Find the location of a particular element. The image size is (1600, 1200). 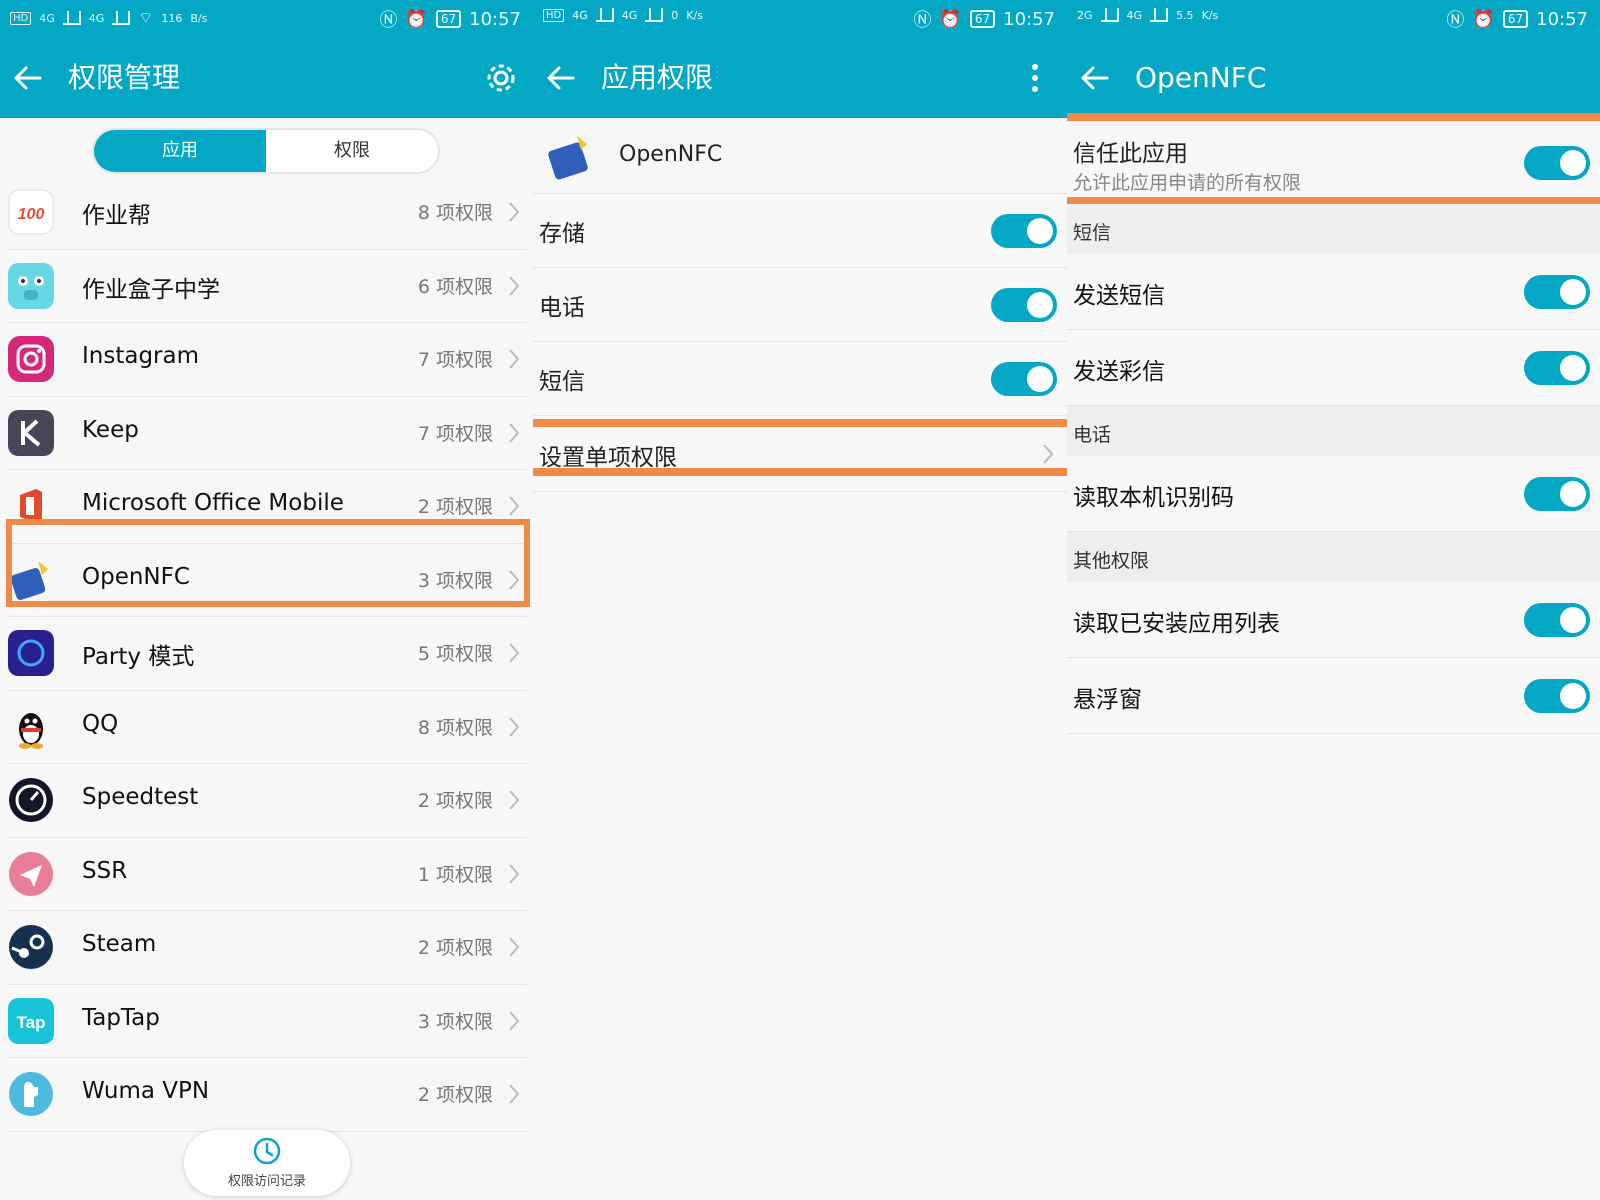

single-permission-row: 设置单项权限 is located at coordinates (800, 455).